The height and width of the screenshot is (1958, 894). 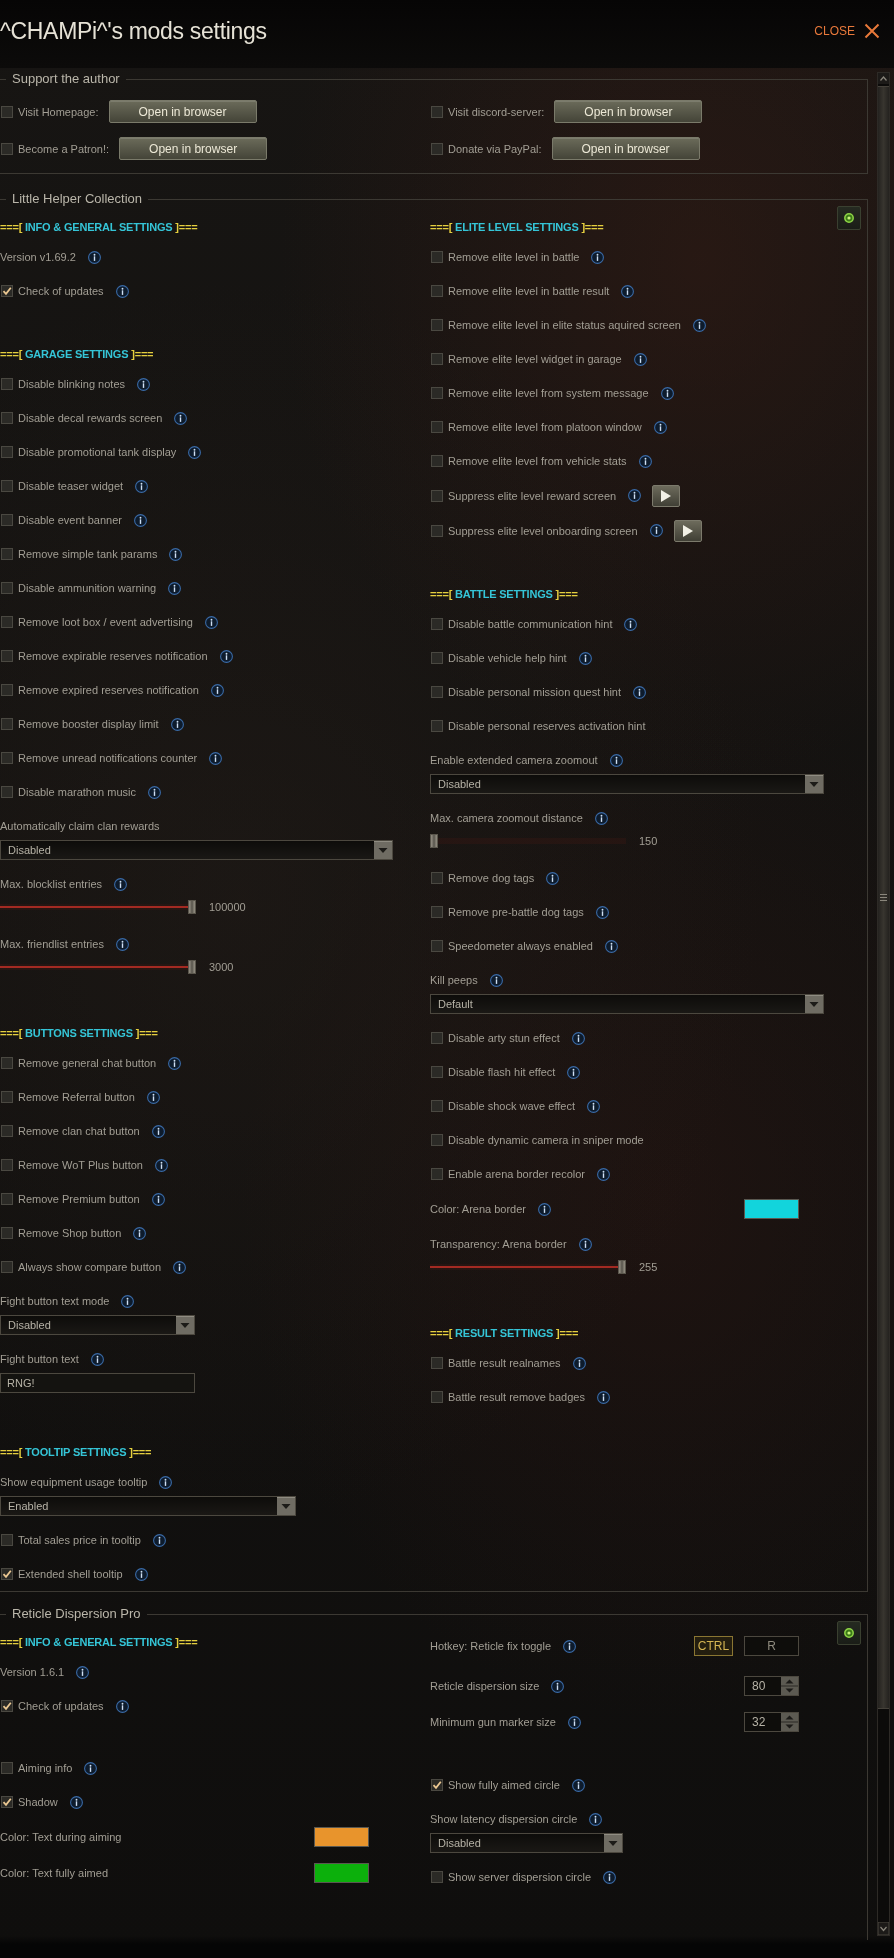 What do you see at coordinates (883, 1928) in the screenshot?
I see `scroll-down-icon` at bounding box center [883, 1928].